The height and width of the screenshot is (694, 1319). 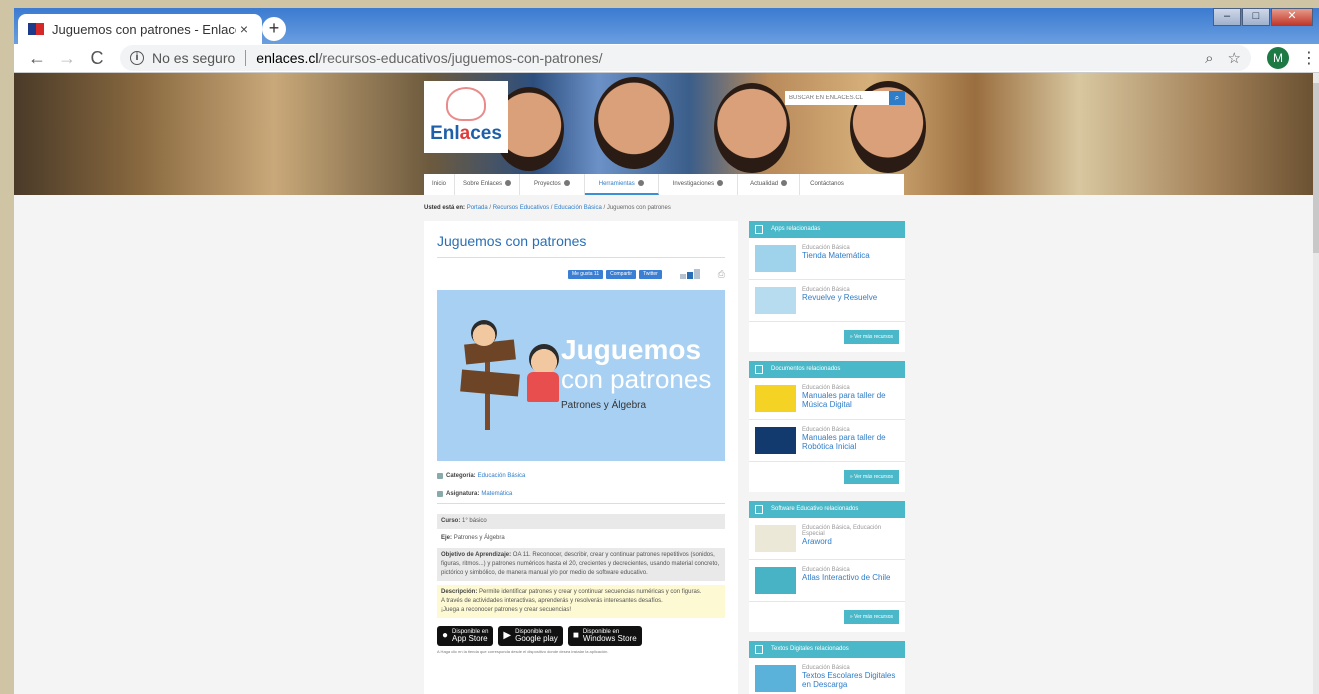 I want to click on item-link: Atlas Interactivo de Chile, so click(x=846, y=577).